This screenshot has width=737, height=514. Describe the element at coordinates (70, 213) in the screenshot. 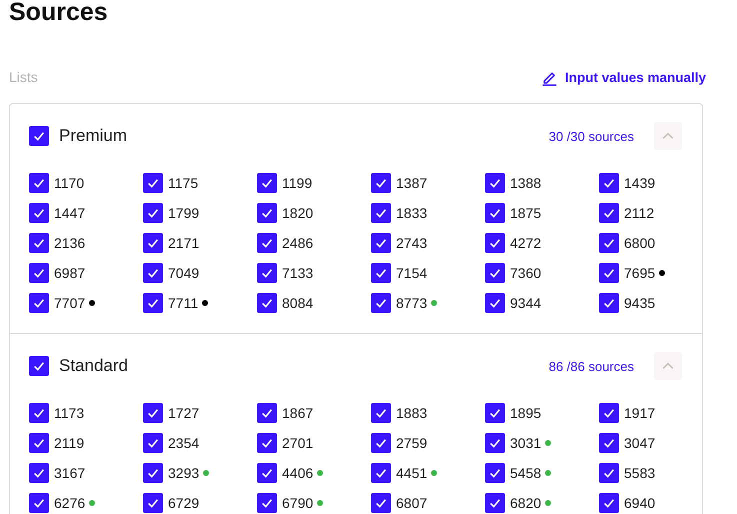

I see `source-label: 1447` at that location.